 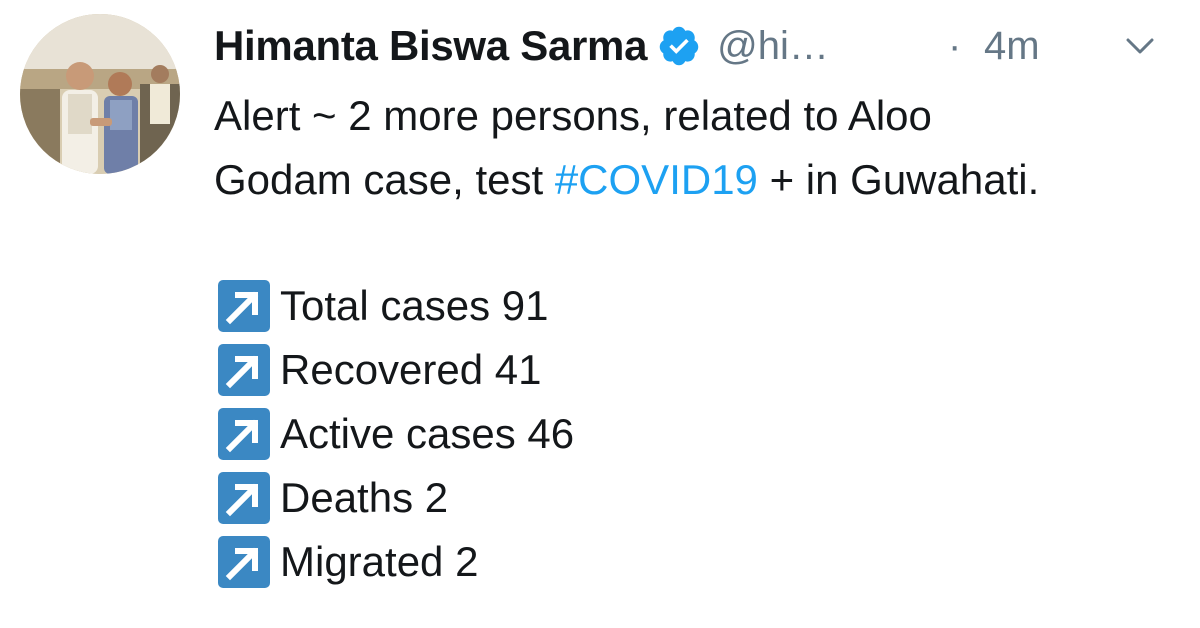 I want to click on stat-row: Total cases 91, so click(x=395, y=306).